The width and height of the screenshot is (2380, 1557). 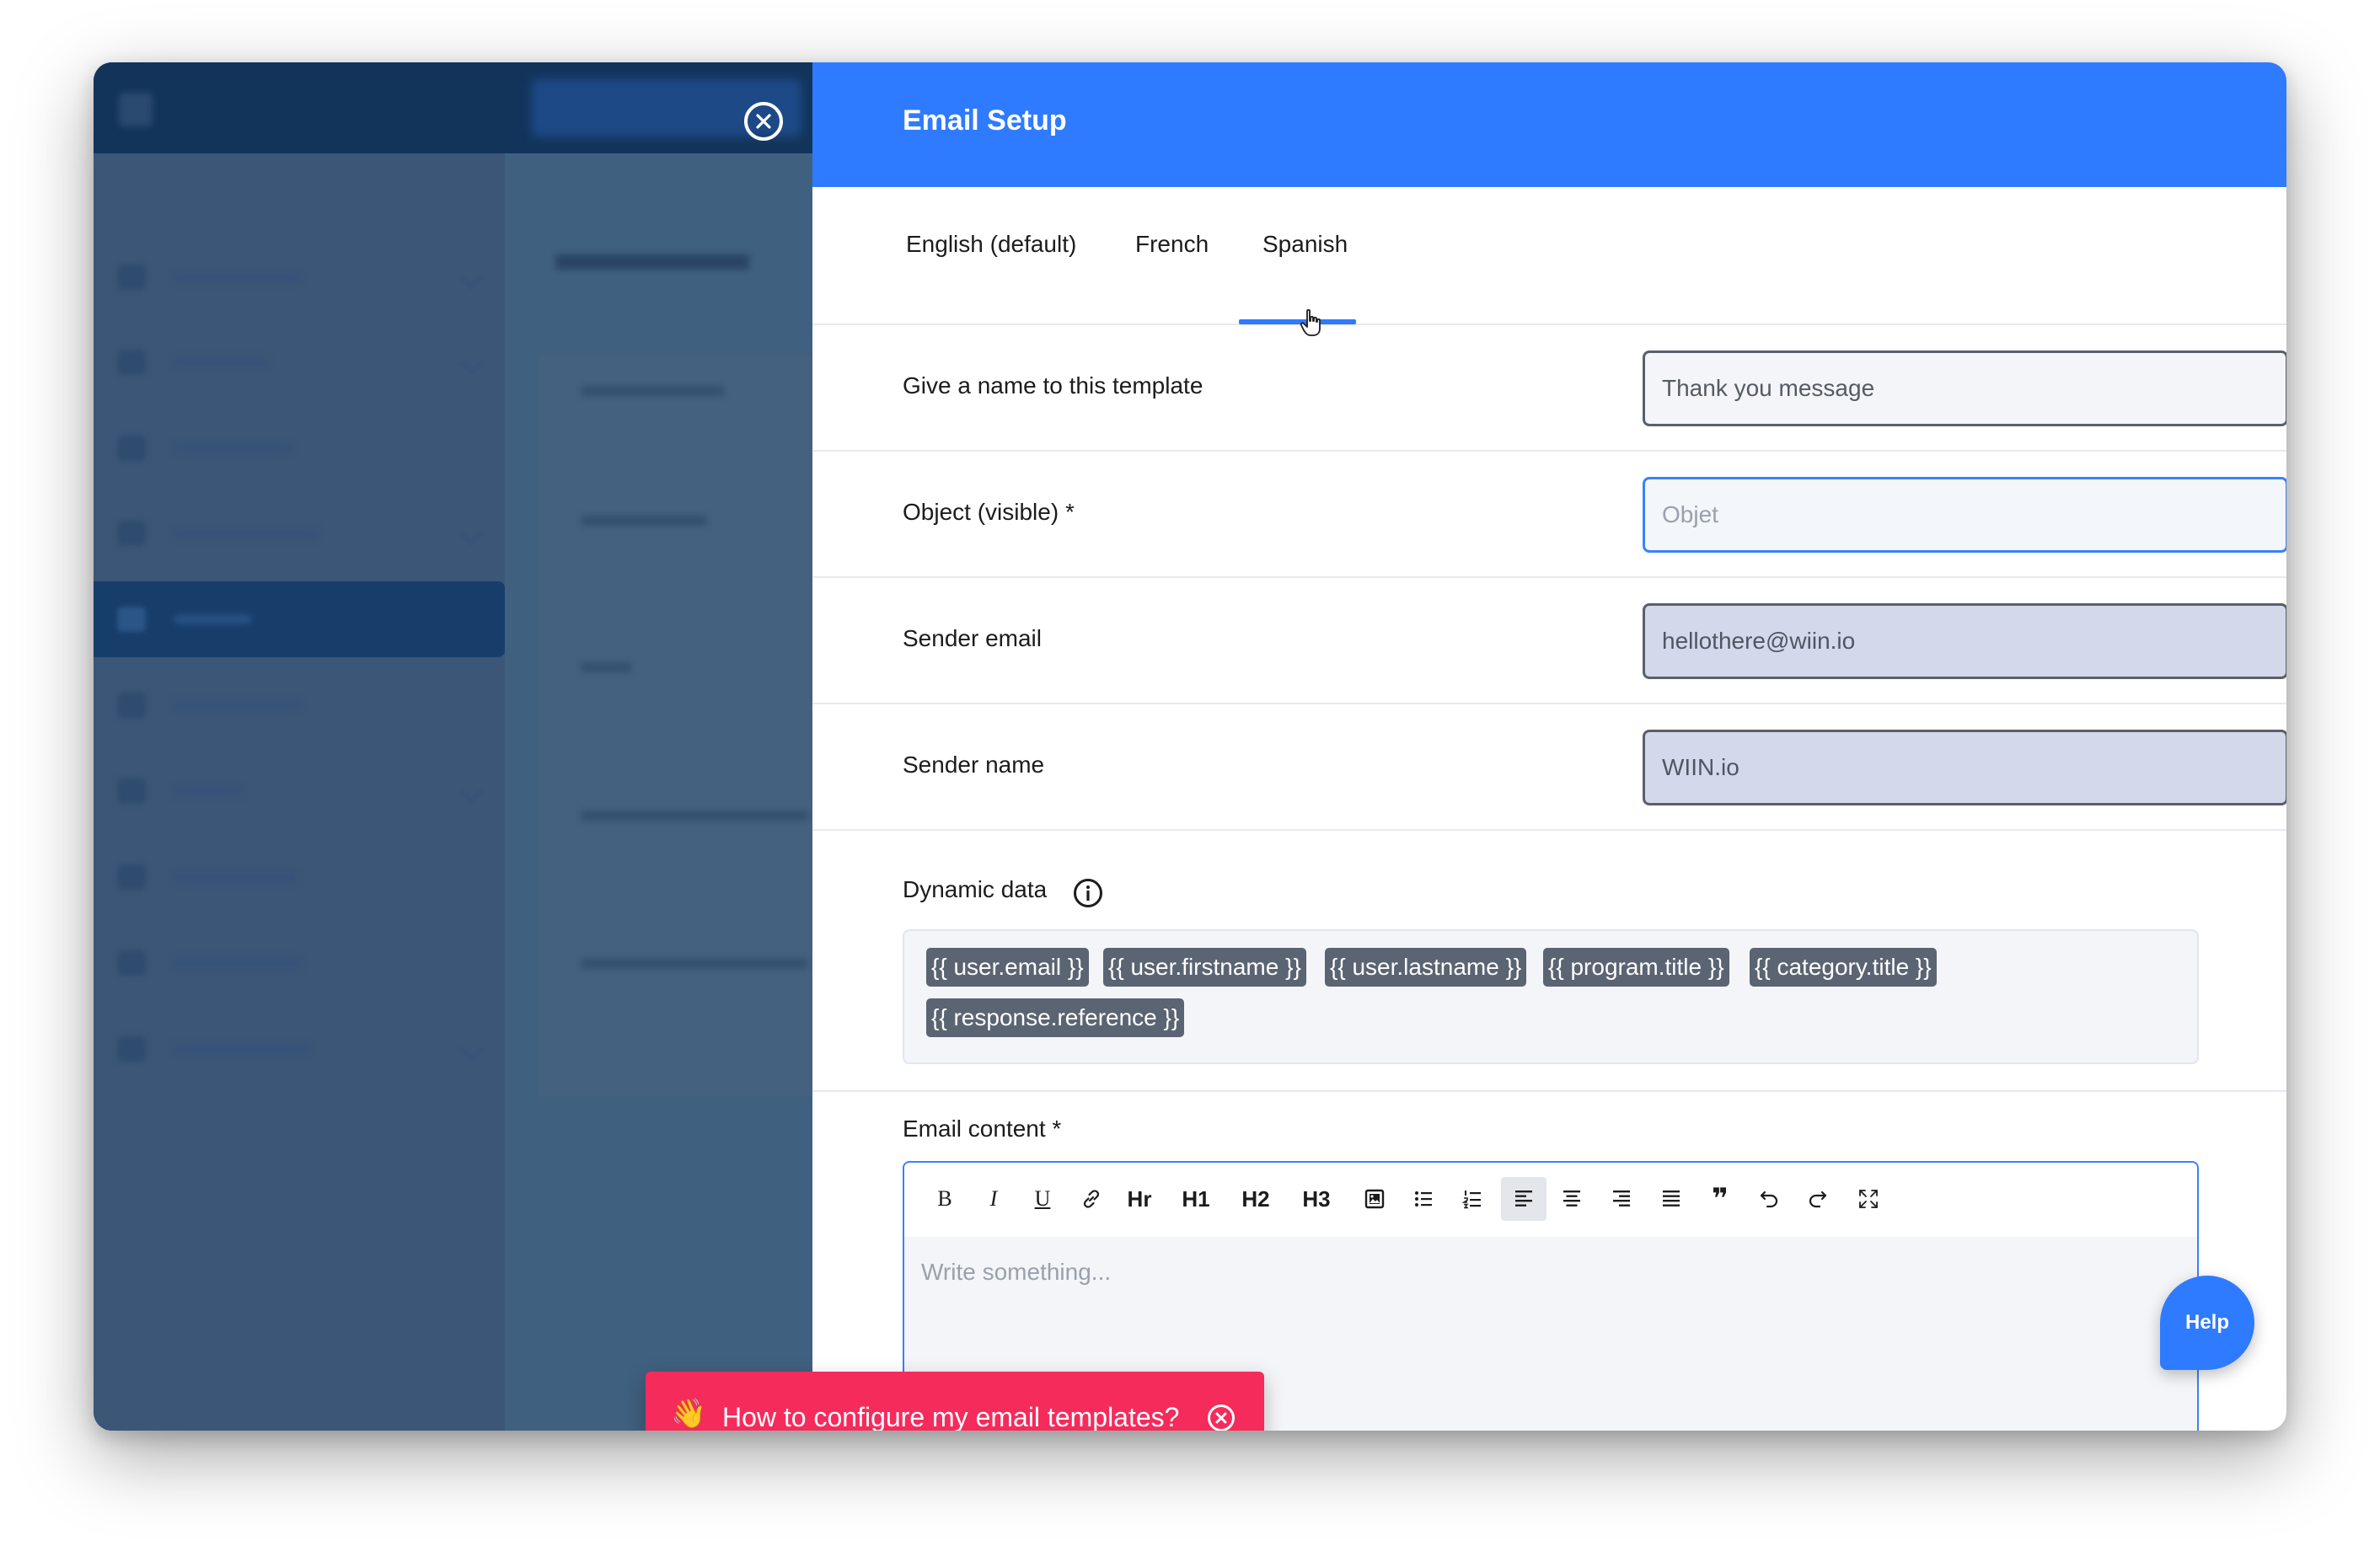 I want to click on sender-email-field, so click(x=1964, y=641).